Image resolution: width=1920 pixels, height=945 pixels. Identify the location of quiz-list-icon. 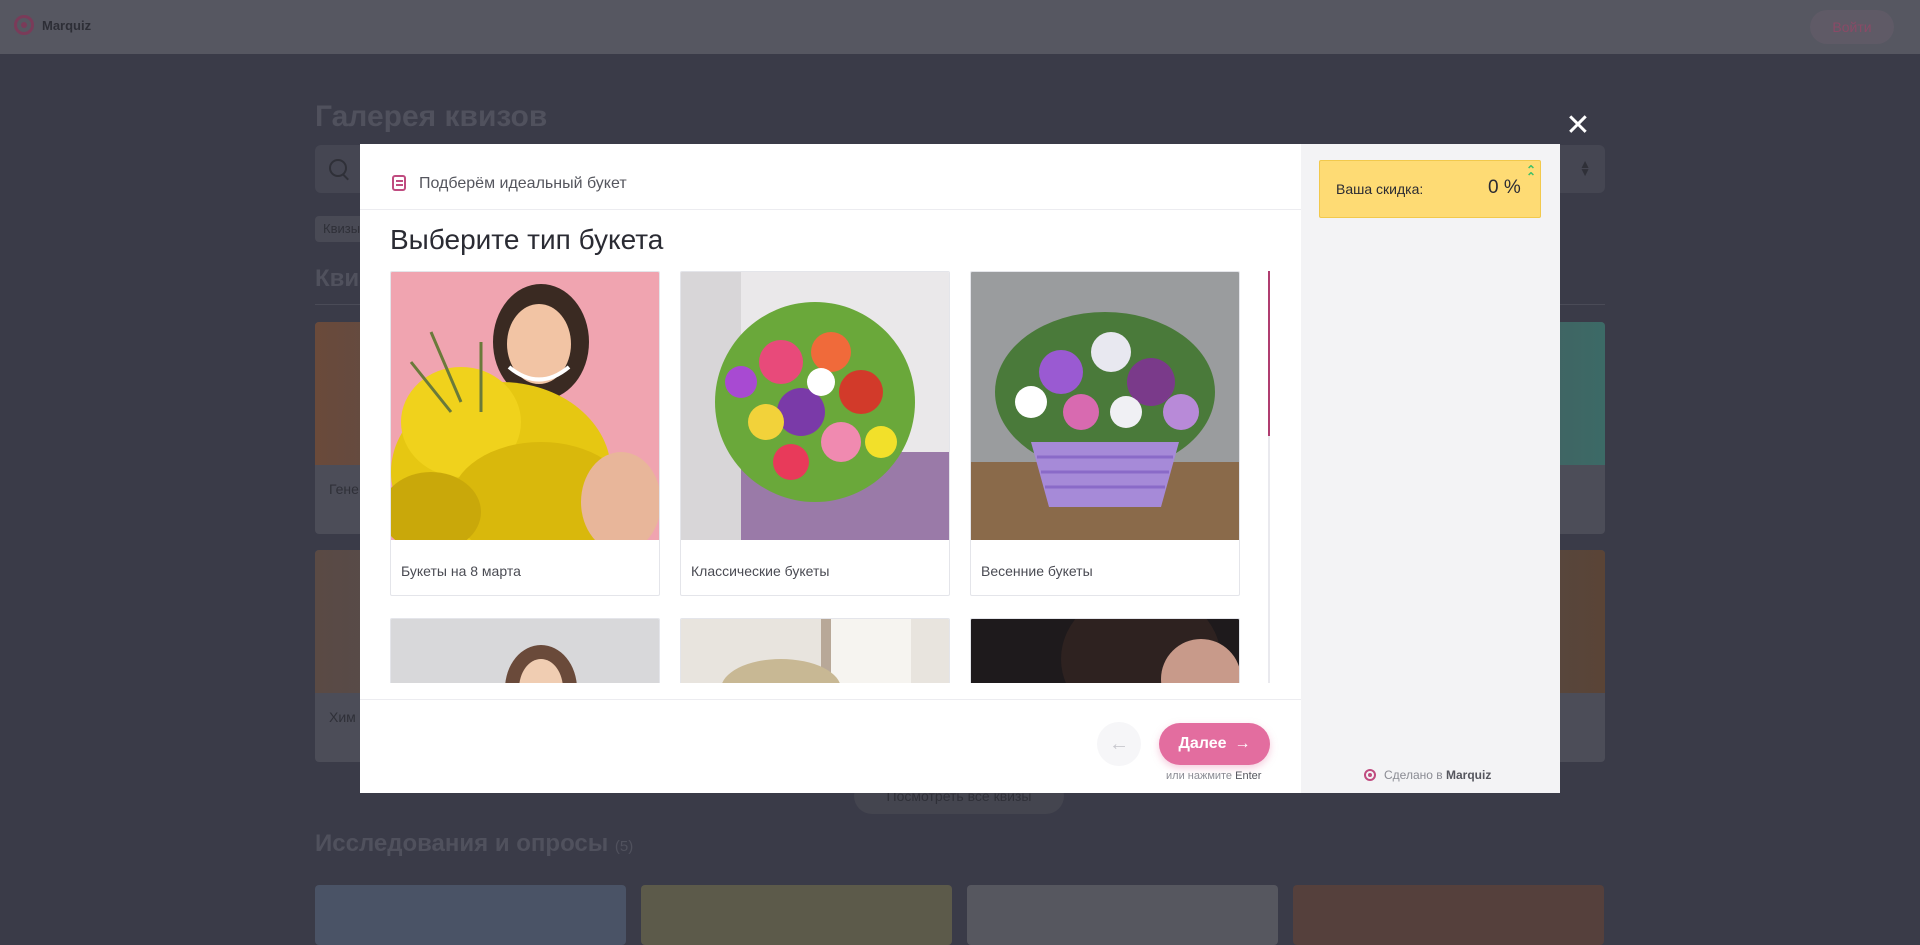
(399, 183).